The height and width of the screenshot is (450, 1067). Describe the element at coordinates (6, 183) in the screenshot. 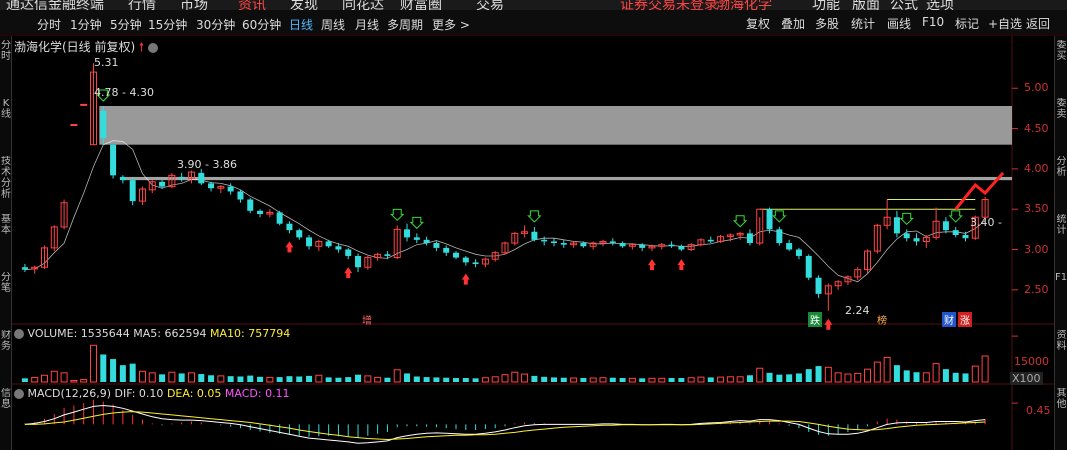

I see `left-tab-2: 技术分析` at that location.